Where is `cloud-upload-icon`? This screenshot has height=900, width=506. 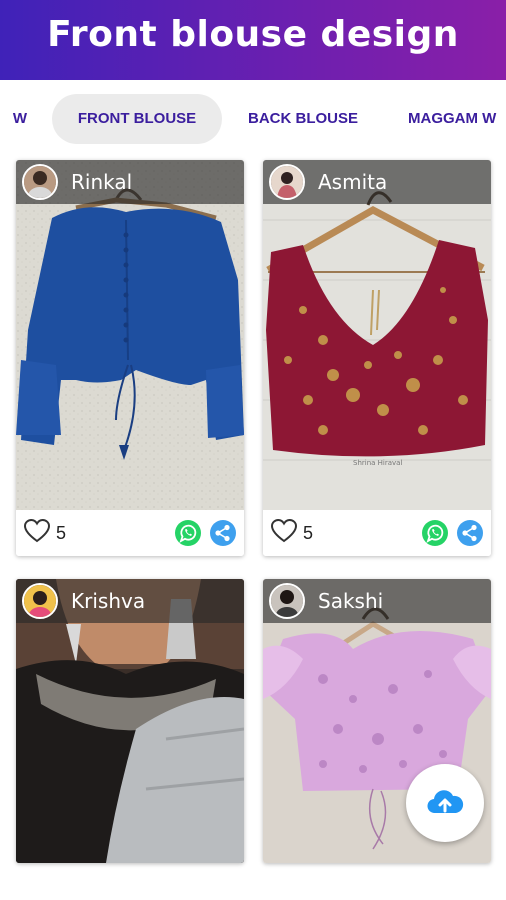 cloud-upload-icon is located at coordinates (445, 802).